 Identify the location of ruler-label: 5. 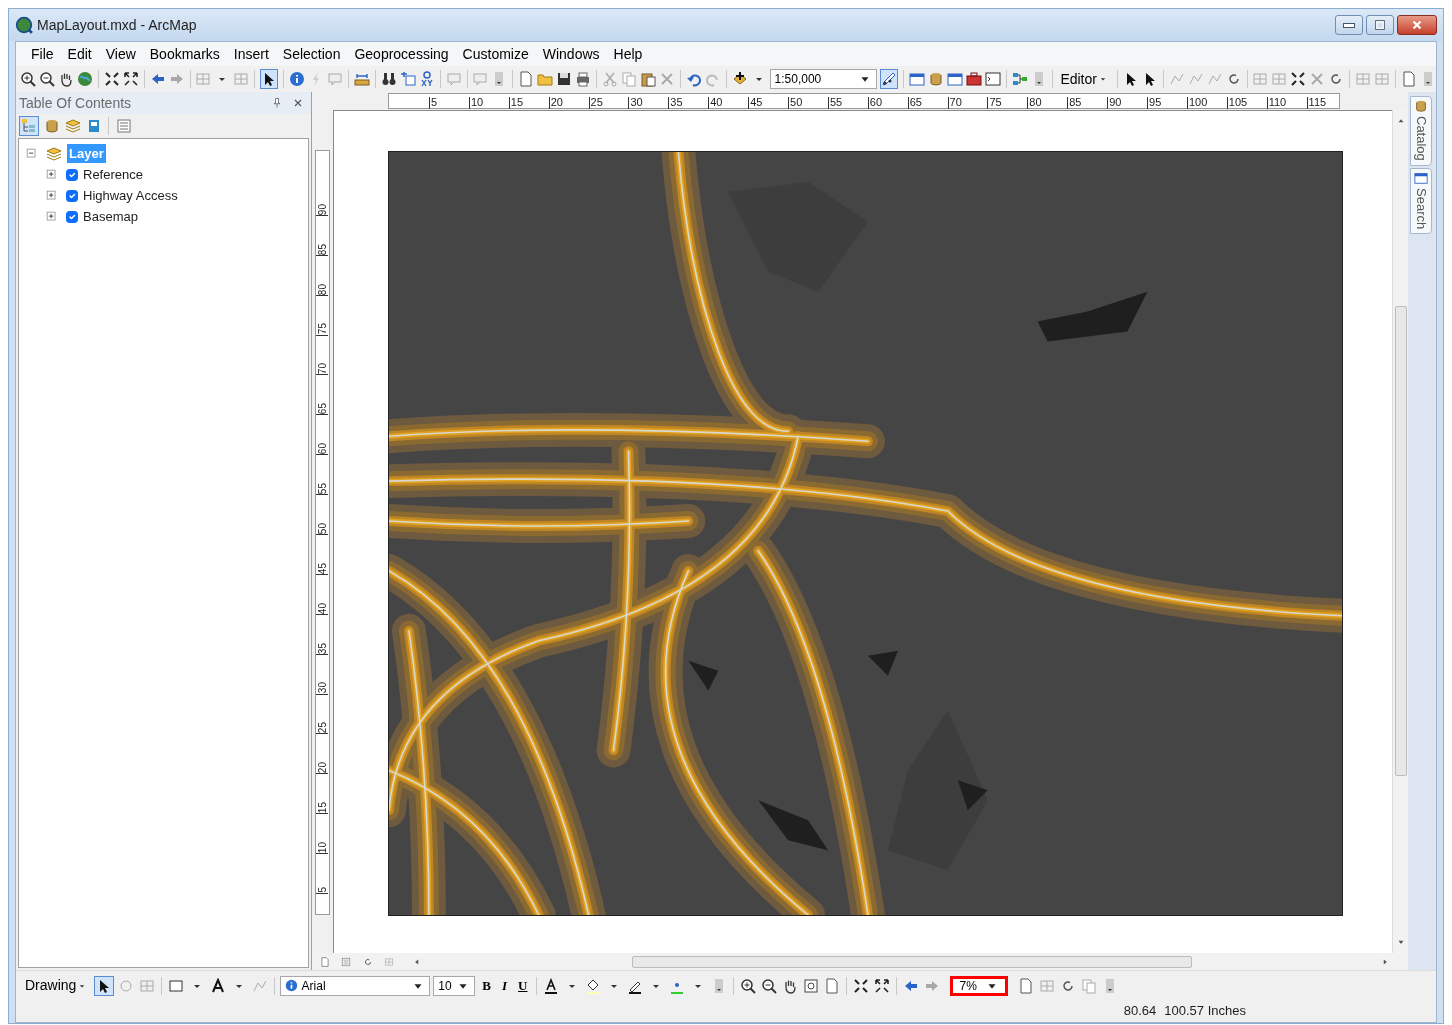
(449, 103).